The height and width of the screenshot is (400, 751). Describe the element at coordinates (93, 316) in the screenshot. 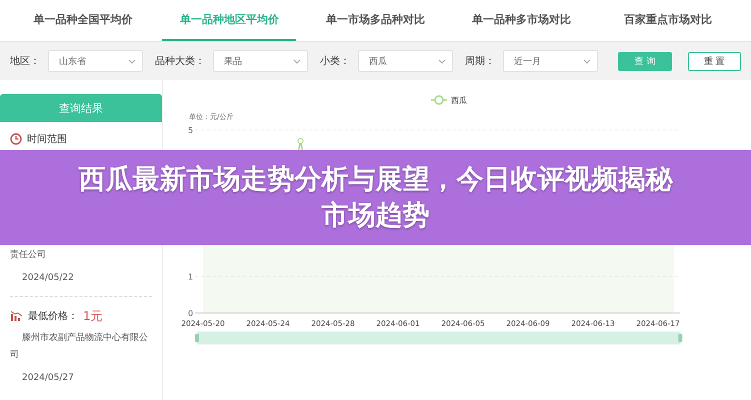

I see `price-value: 1元` at that location.